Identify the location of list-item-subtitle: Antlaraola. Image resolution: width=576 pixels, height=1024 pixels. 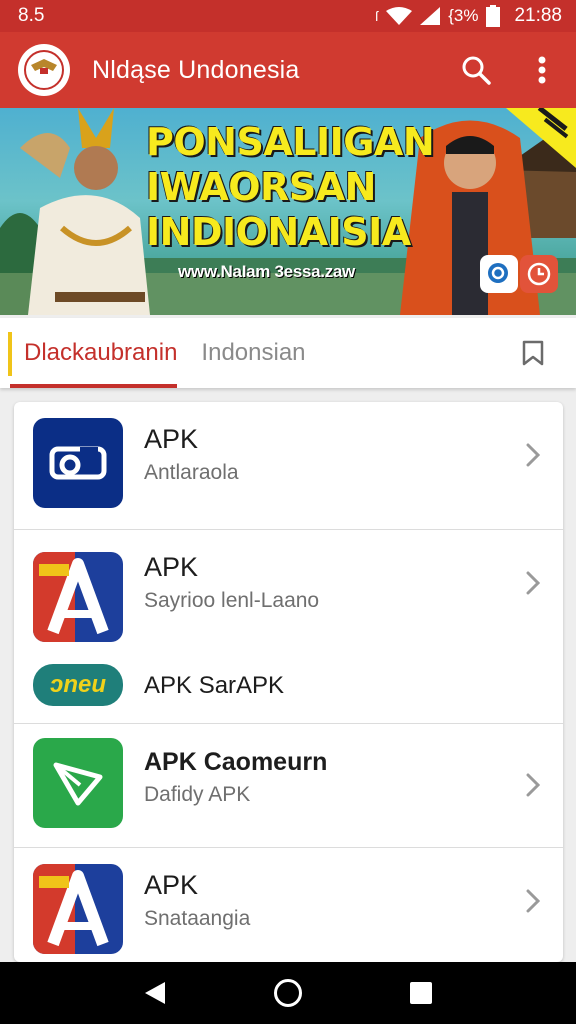
(191, 472).